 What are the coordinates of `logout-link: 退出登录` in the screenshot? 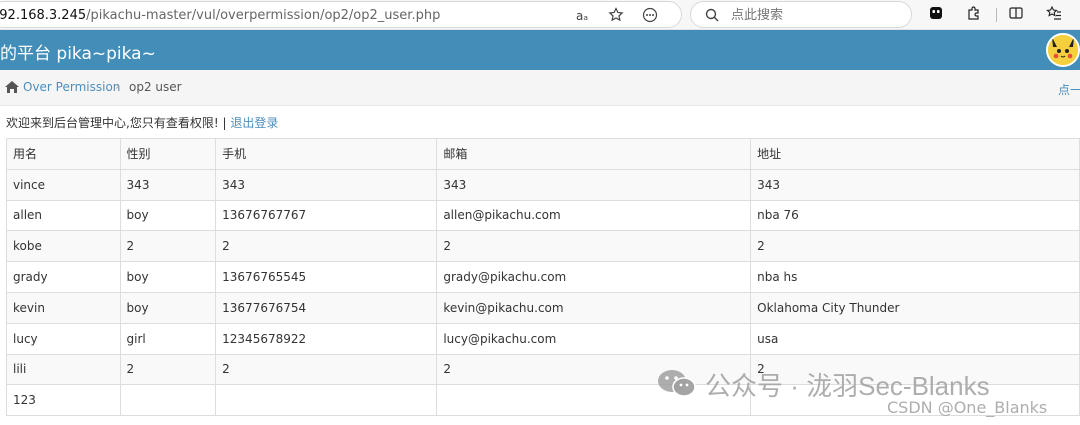 It's located at (254, 123).